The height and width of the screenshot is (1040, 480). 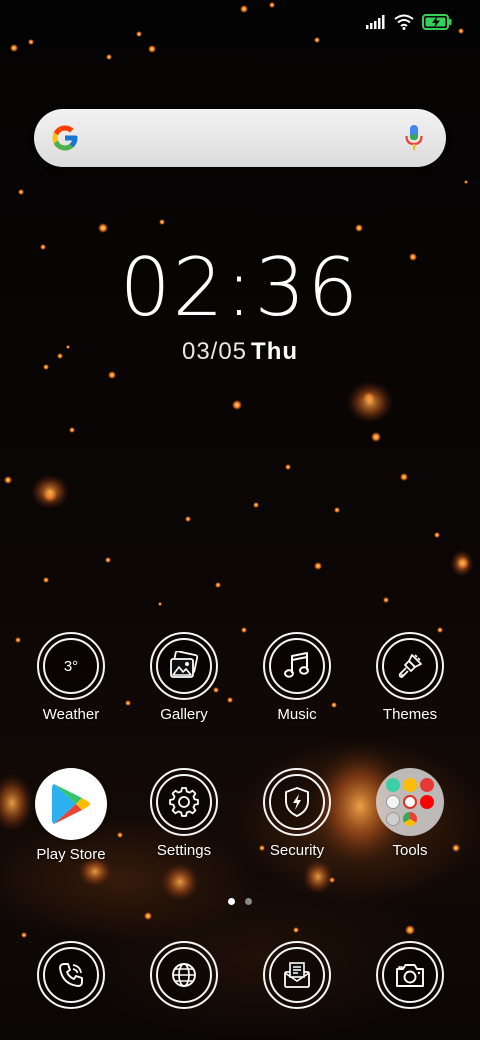 What do you see at coordinates (410, 850) in the screenshot?
I see `app-label-tools: Tools` at bounding box center [410, 850].